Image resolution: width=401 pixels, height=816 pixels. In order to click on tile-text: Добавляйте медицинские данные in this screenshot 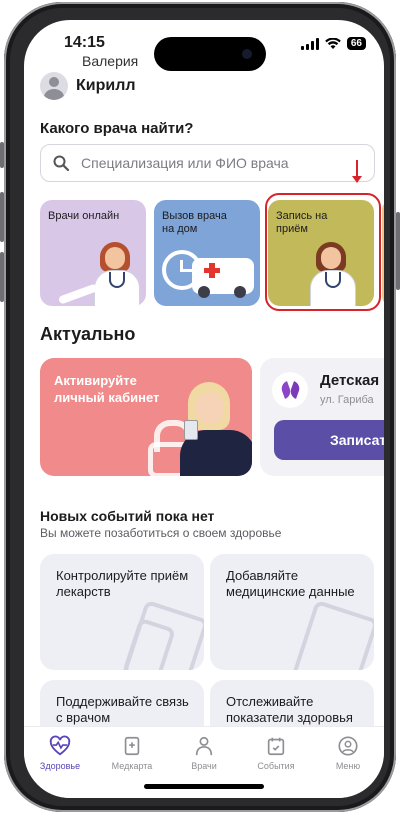, I will do `click(290, 583)`.